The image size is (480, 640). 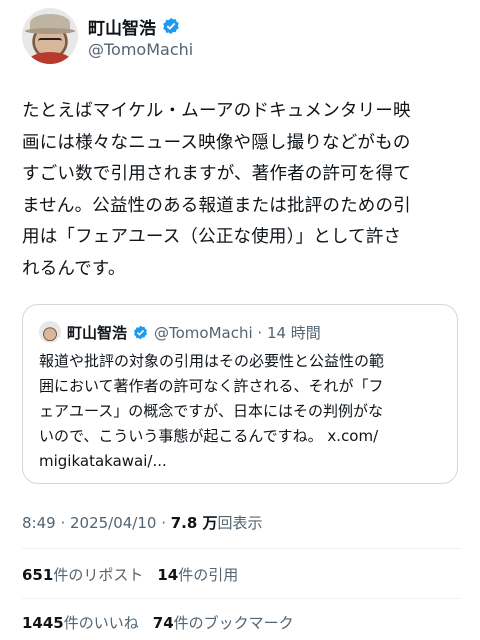 What do you see at coordinates (163, 623) in the screenshot?
I see `bookmarks-count: 74` at bounding box center [163, 623].